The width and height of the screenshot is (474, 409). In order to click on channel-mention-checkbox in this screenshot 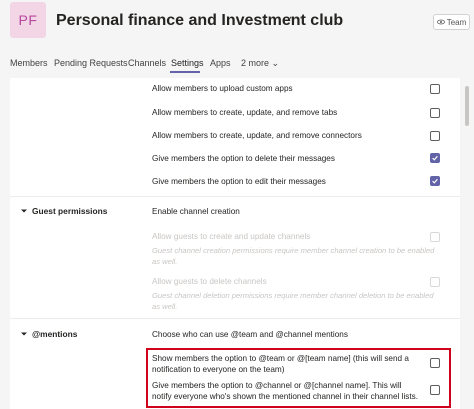, I will do `click(435, 390)`.